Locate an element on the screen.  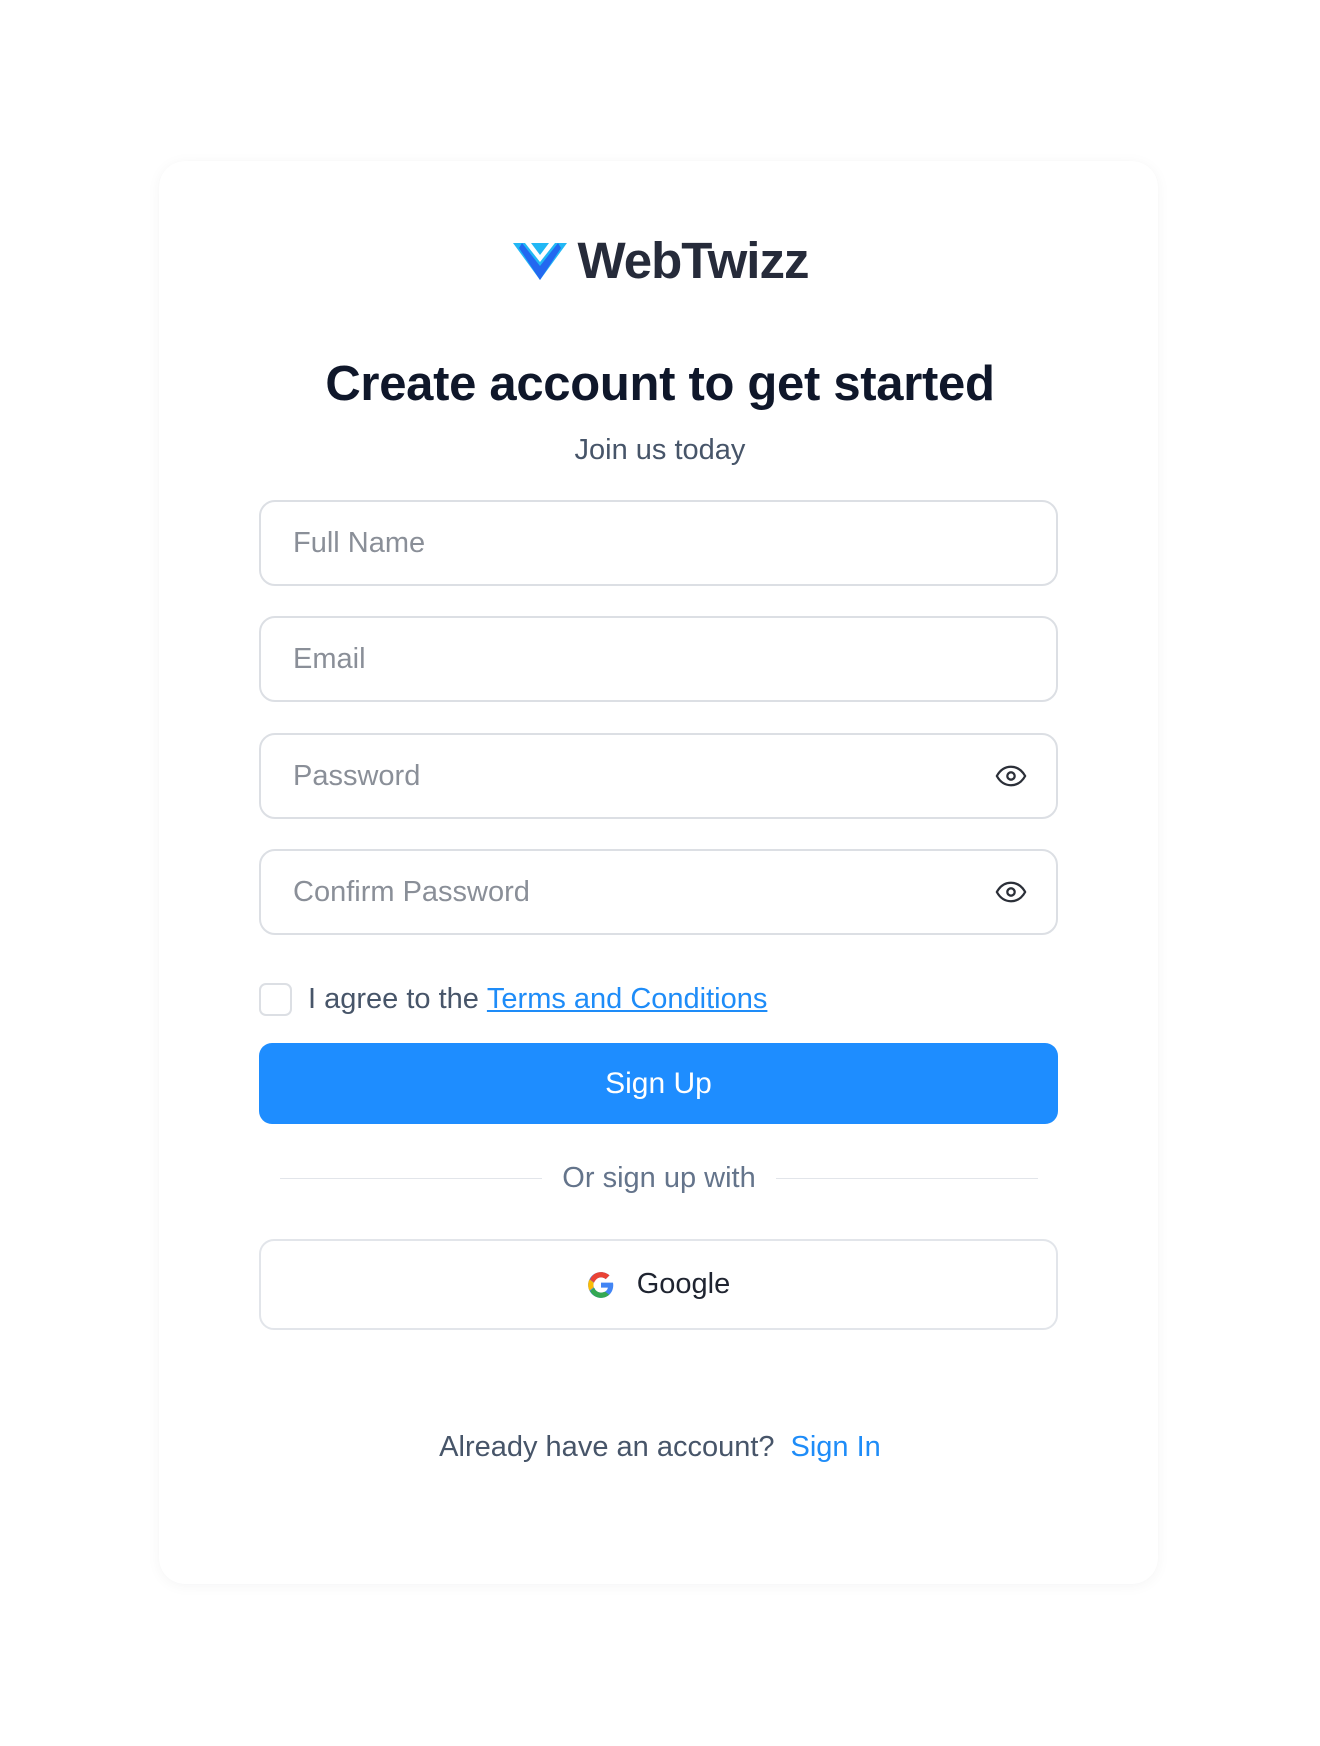
brand-logo: WebTwizz is located at coordinates (660, 260).